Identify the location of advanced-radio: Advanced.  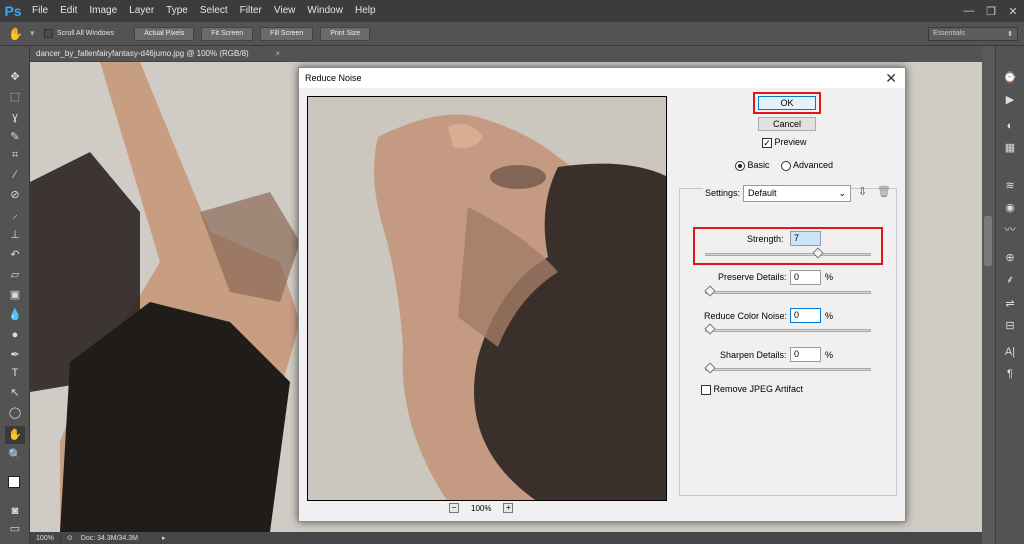
(807, 165).